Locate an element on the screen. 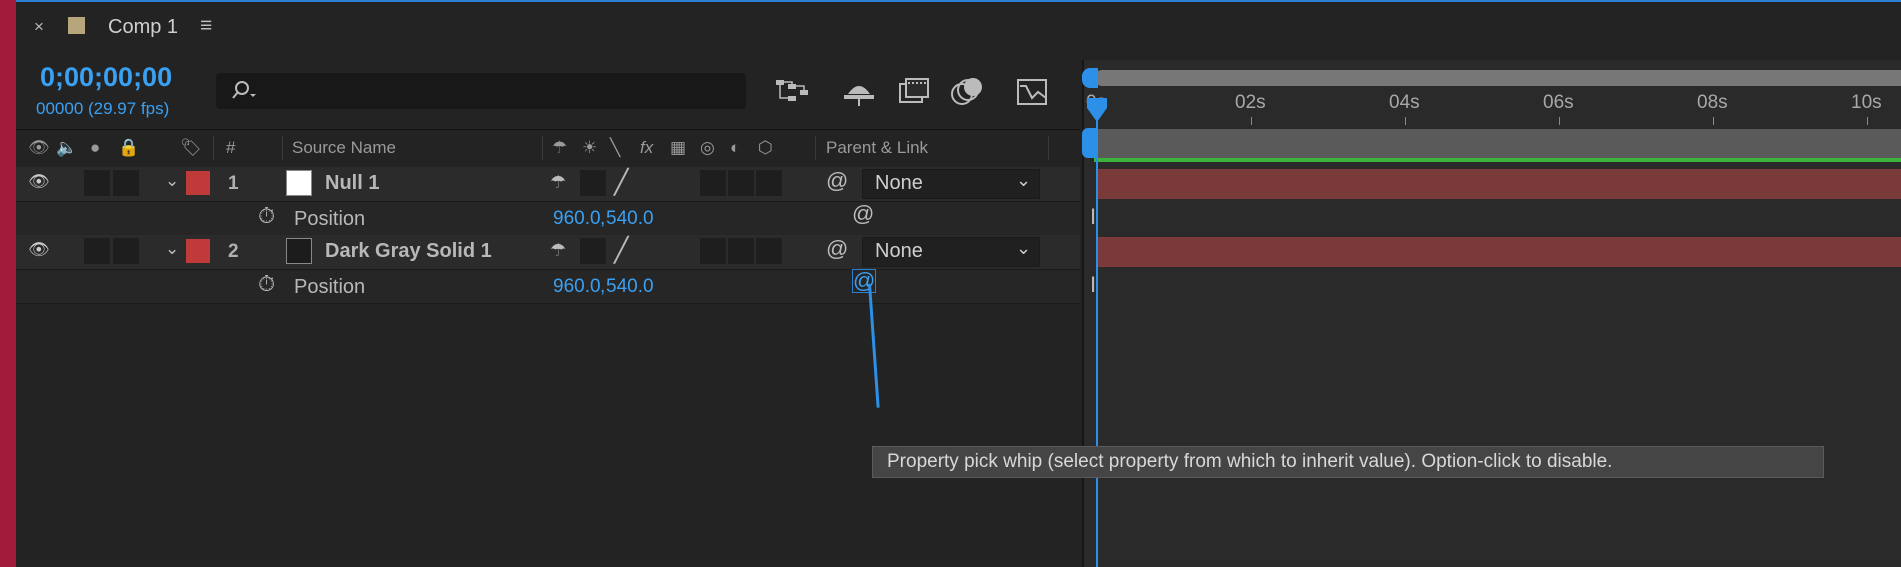  current-time-indicator is located at coordinates (1097, 333).